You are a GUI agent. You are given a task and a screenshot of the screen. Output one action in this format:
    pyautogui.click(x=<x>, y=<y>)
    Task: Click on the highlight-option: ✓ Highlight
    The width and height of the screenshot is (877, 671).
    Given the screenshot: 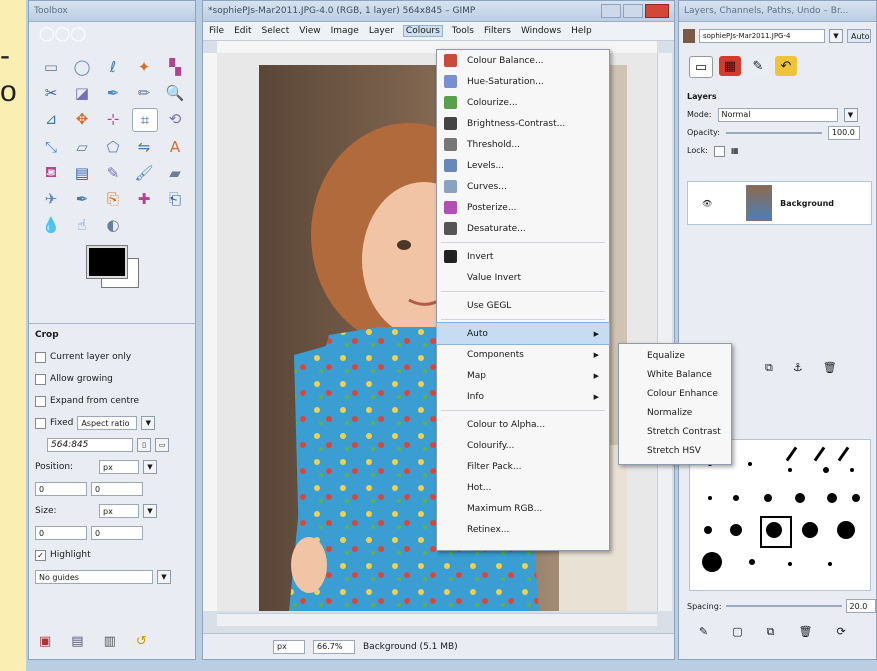 What is the action you would take?
    pyautogui.click(x=115, y=555)
    